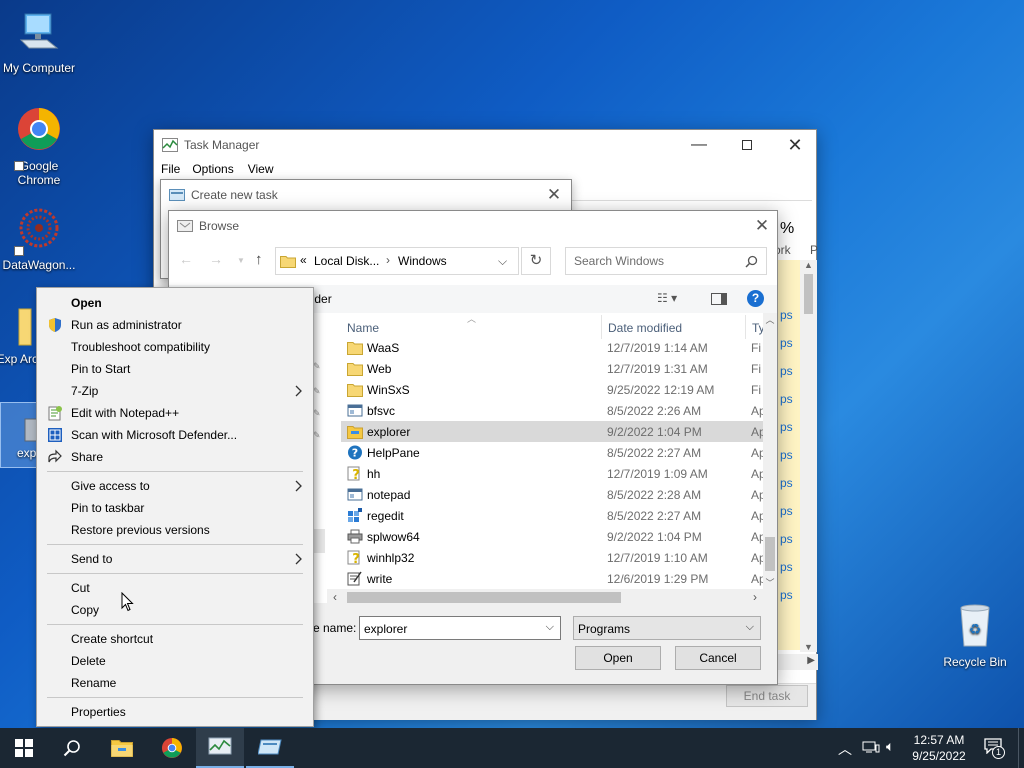  What do you see at coordinates (259, 259) in the screenshot?
I see `up-button: ↑` at bounding box center [259, 259].